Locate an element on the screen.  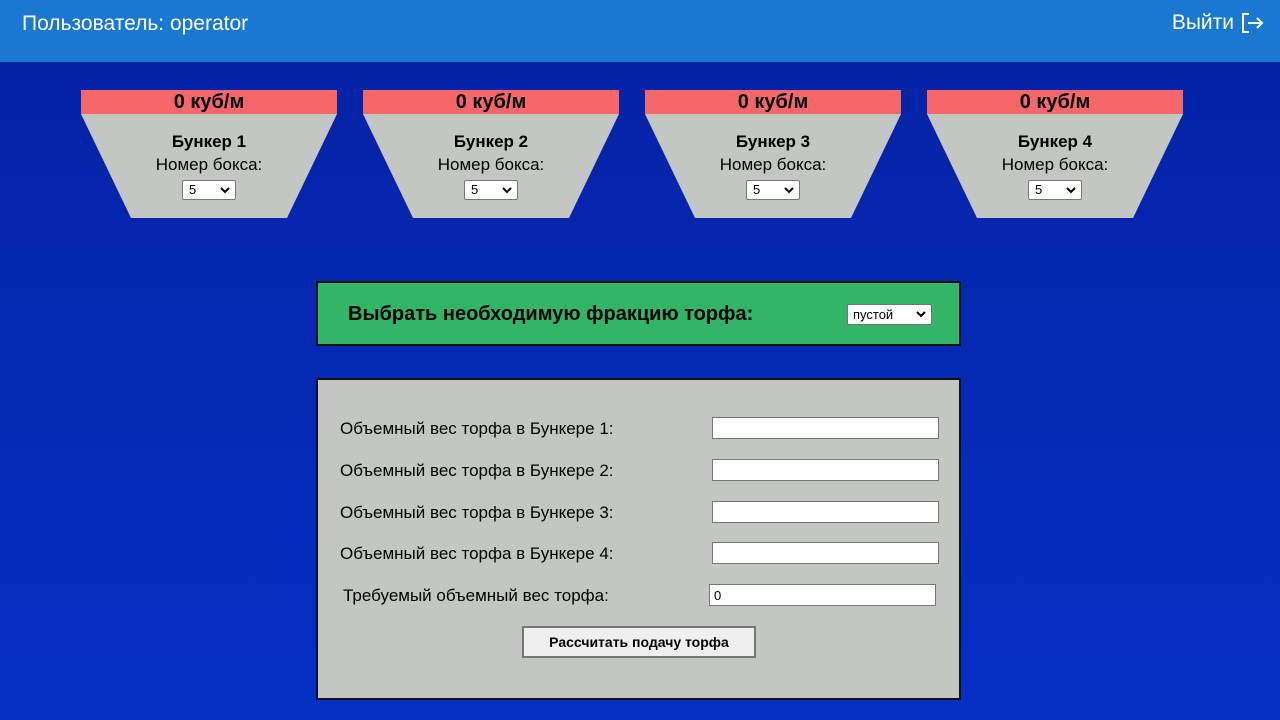
bunker-card-2: 0 куб/м Бункер 2 Номер бокса: 5 is located at coordinates (491, 154).